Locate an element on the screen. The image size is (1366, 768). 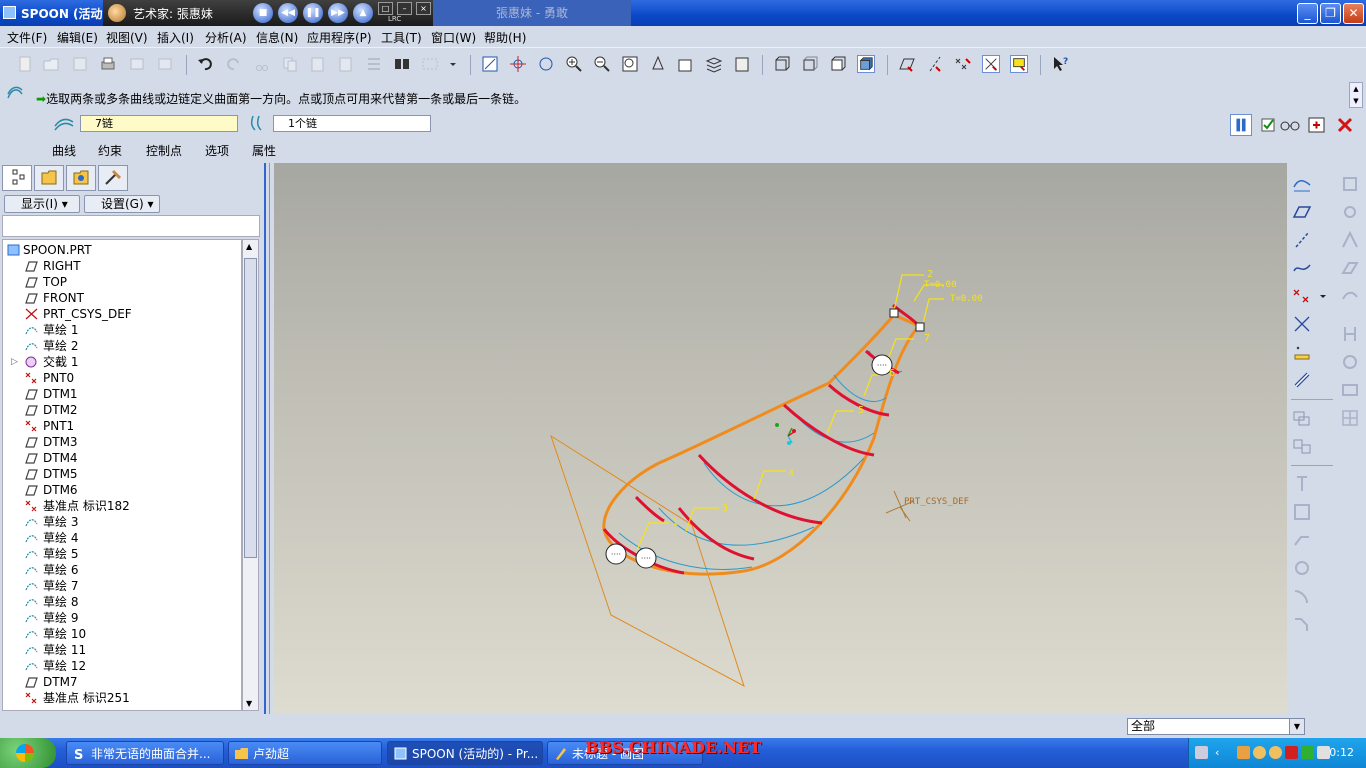
expand-icon: ▷ is located at coordinates (14, 362).